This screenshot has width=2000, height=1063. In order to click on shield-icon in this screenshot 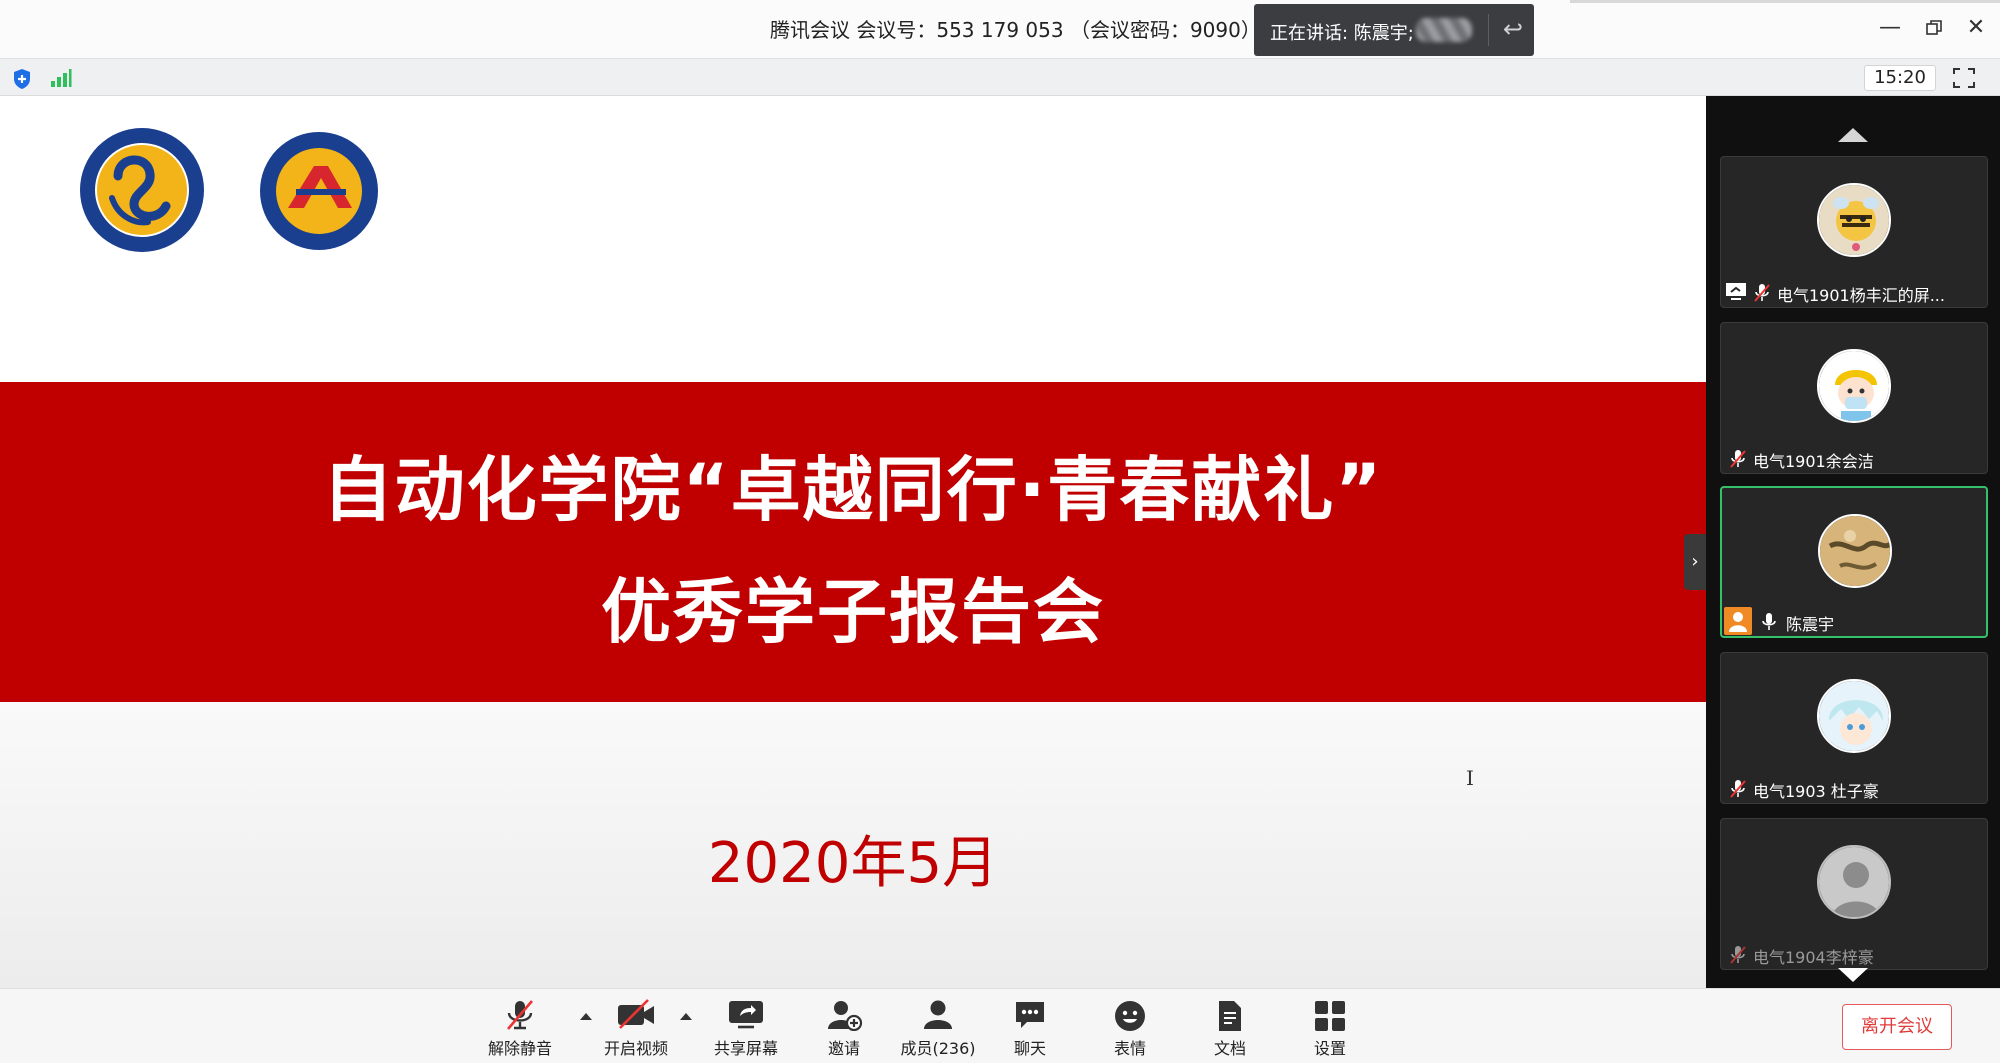, I will do `click(22, 79)`.